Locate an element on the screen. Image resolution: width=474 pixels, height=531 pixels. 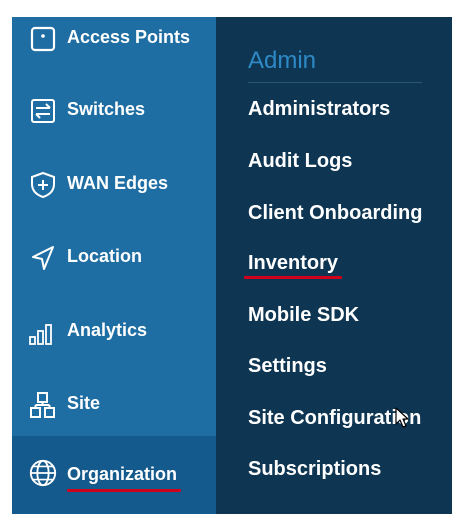
switch-icon is located at coordinates (43, 111).